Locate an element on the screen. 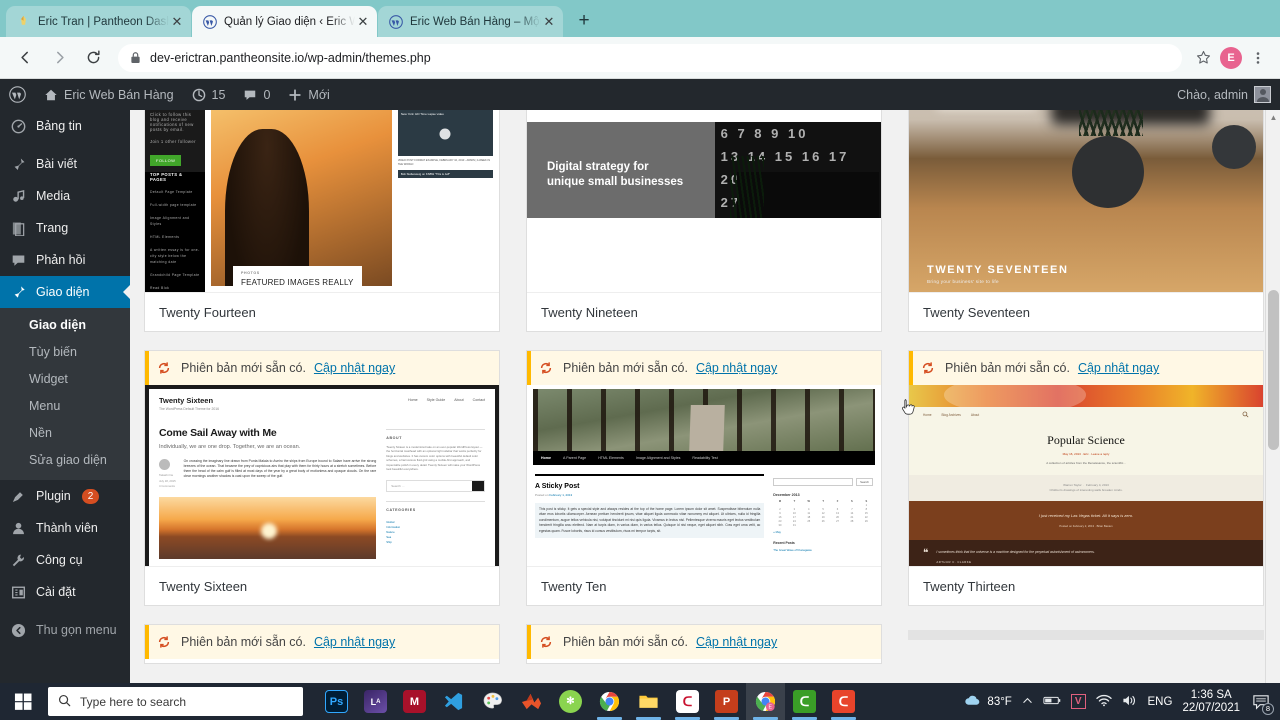 The image size is (1280, 720). site-name-menu: Eric Web Bán Hàng is located at coordinates (109, 94).